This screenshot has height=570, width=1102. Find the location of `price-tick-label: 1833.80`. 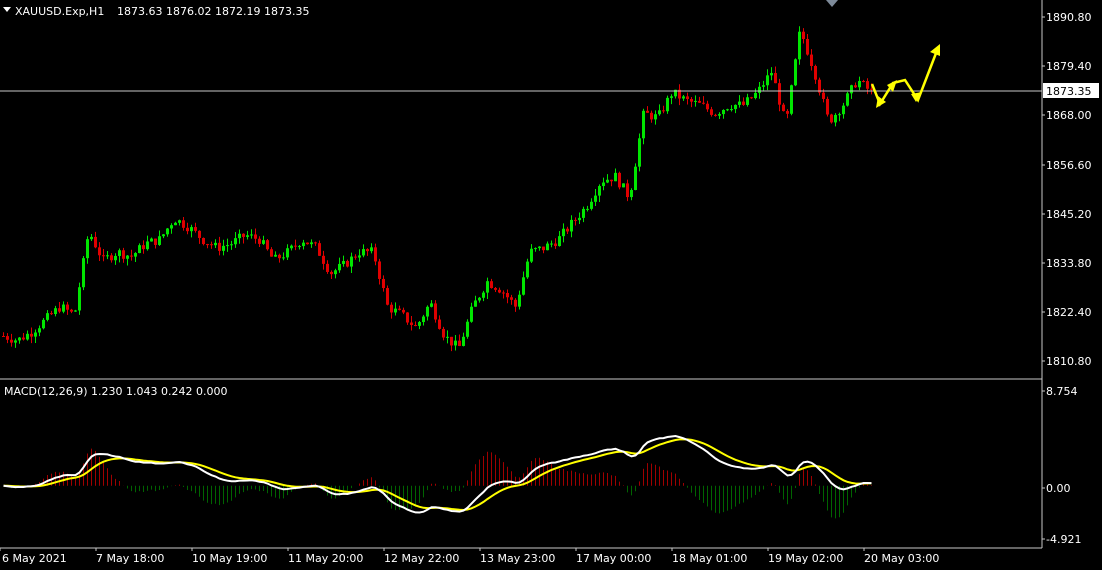

price-tick-label: 1833.80 is located at coordinates (1069, 263).